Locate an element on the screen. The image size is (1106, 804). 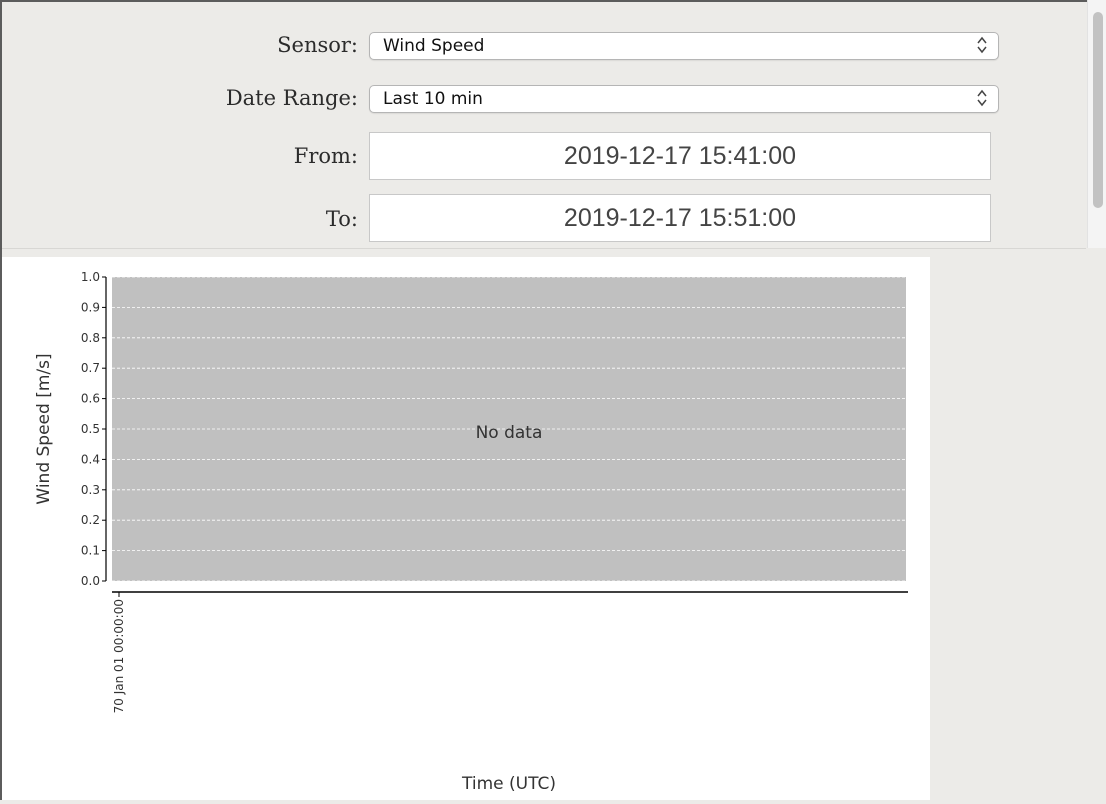
sensor-select: Wind Speed is located at coordinates (684, 46).